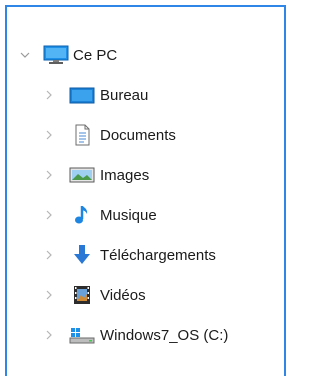 The width and height of the screenshot is (320, 377). Describe the element at coordinates (25, 55) in the screenshot. I see `chevron-down-icon` at that location.